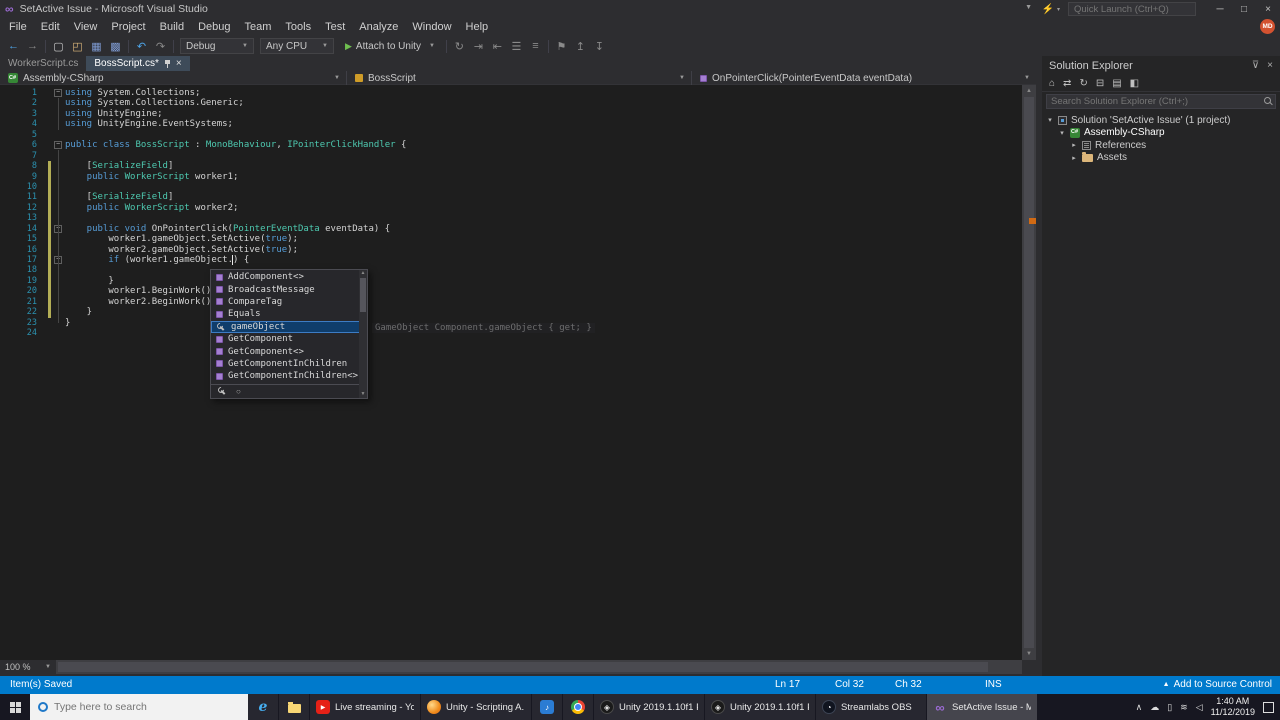  I want to click on tree-item-assembly-csharp: ▾ Assembly-CSharp, so click(1161, 133).